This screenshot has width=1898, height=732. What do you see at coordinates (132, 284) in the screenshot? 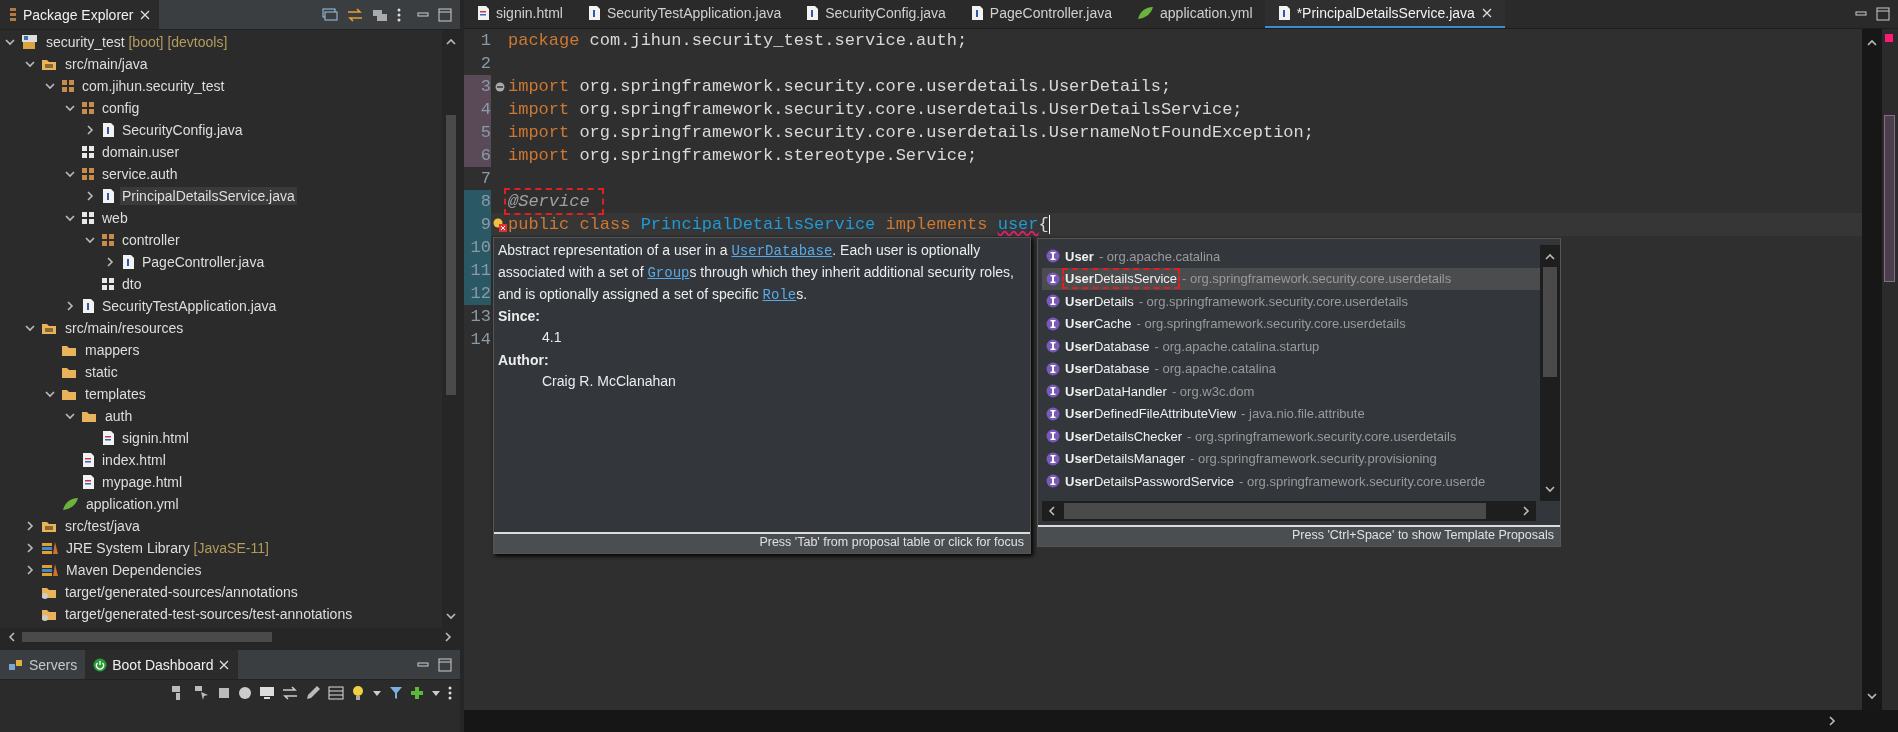
I see `tree-item: dto` at bounding box center [132, 284].